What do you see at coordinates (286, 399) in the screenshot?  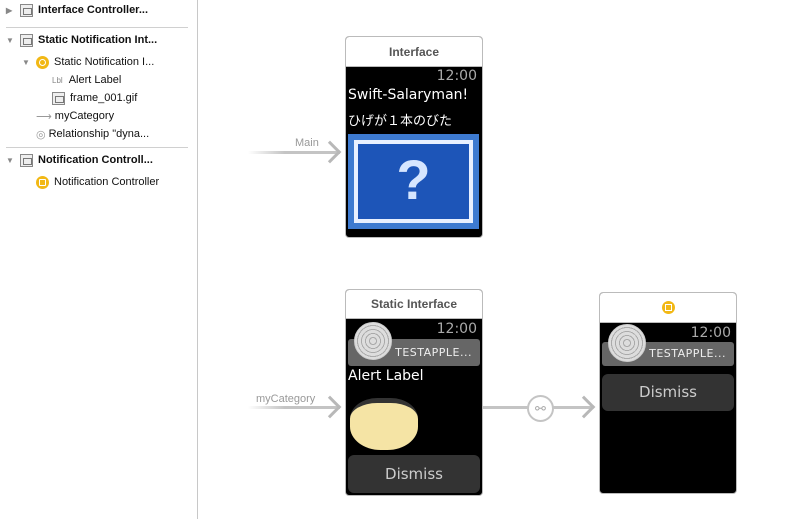 I see `category-entry-label: myCategory` at bounding box center [286, 399].